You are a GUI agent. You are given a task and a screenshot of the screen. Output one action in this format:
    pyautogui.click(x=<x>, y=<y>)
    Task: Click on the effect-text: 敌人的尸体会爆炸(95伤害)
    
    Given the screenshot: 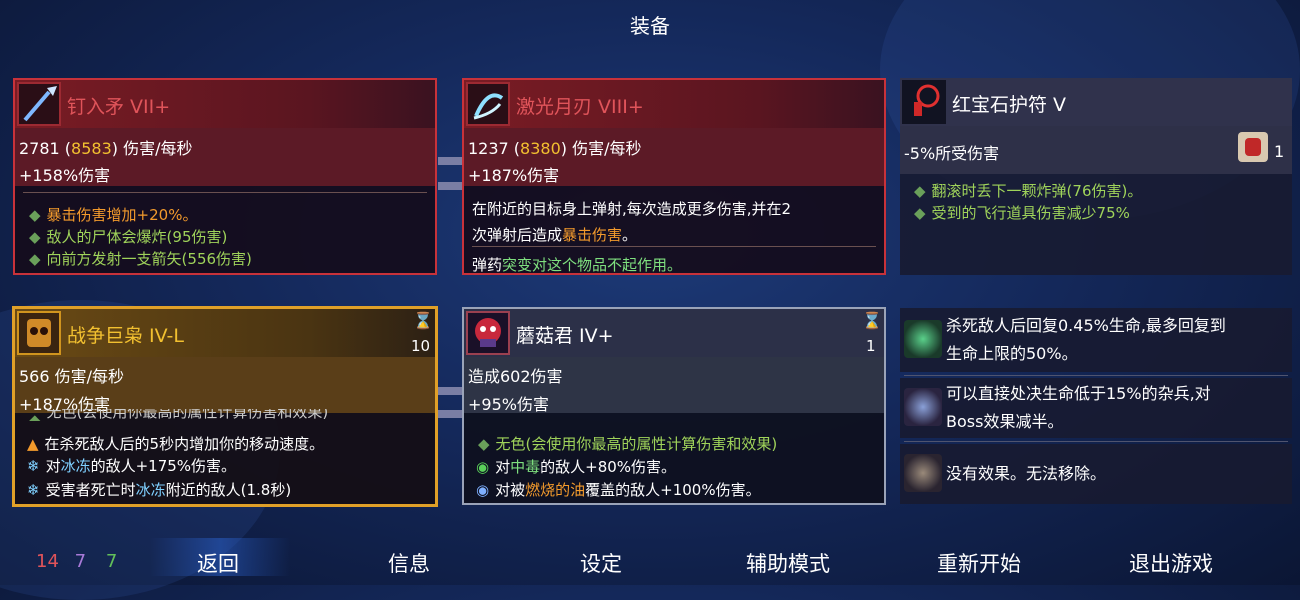 What is the action you would take?
    pyautogui.click(x=137, y=237)
    